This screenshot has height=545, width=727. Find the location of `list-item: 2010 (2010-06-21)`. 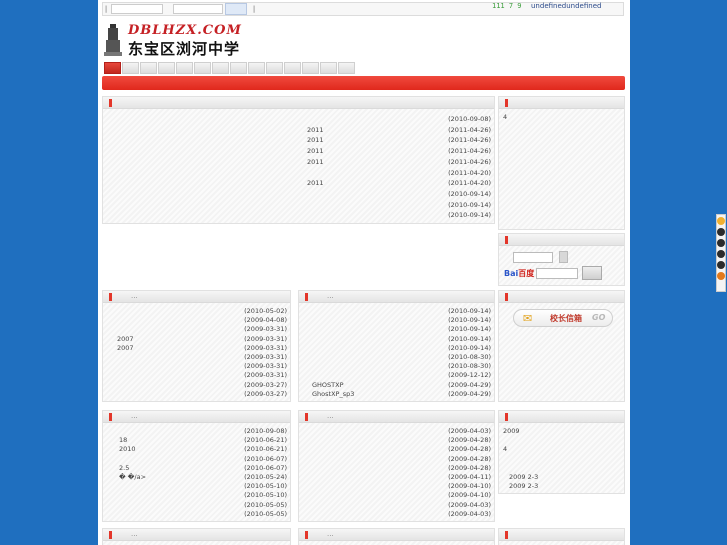

list-item: 2010 (2010-06-21) is located at coordinates (197, 449).